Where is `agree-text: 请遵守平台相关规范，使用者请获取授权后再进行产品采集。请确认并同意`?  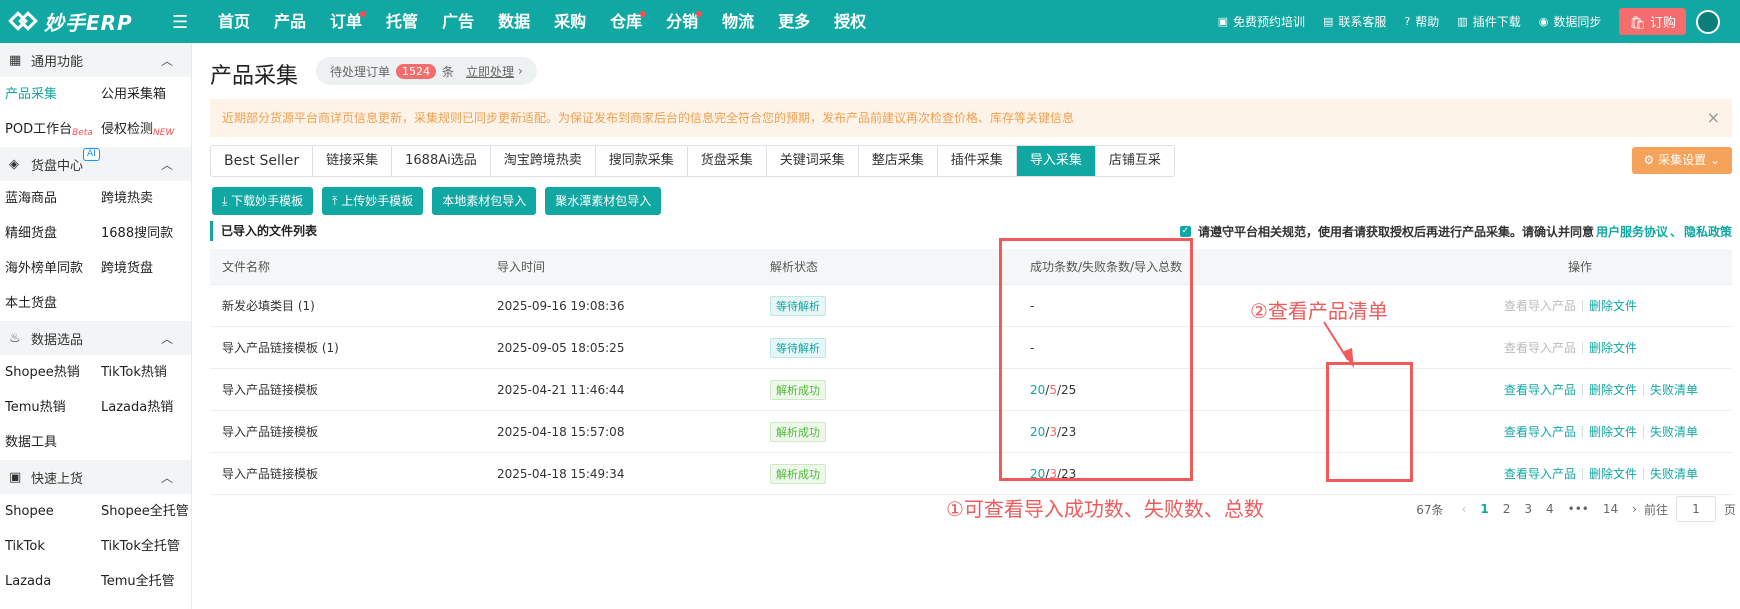
agree-text: 请遵守平台相关规范，使用者请获取授权后再进行产品采集。请确认并同意 is located at coordinates (1395, 232).